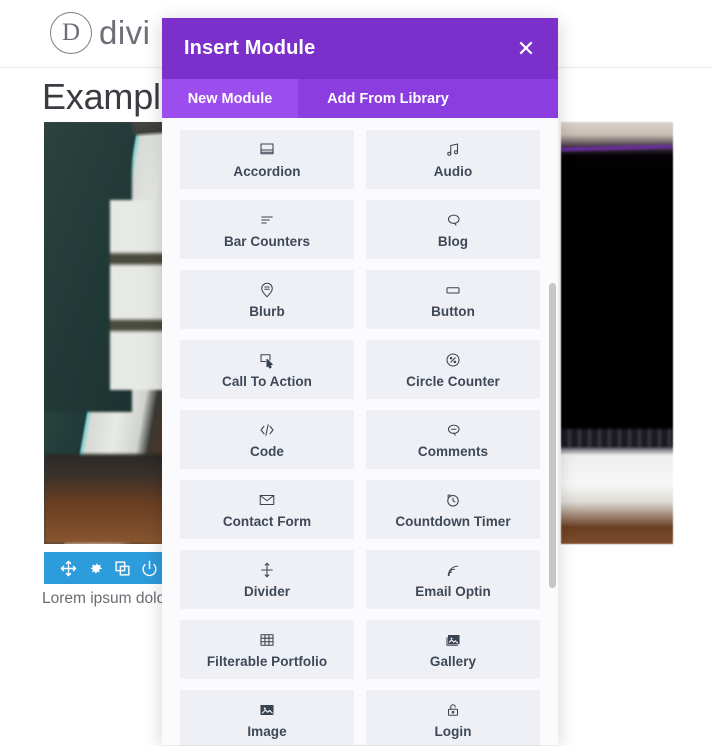 The height and width of the screenshot is (746, 712). I want to click on module-card-login: Login, so click(453, 717).